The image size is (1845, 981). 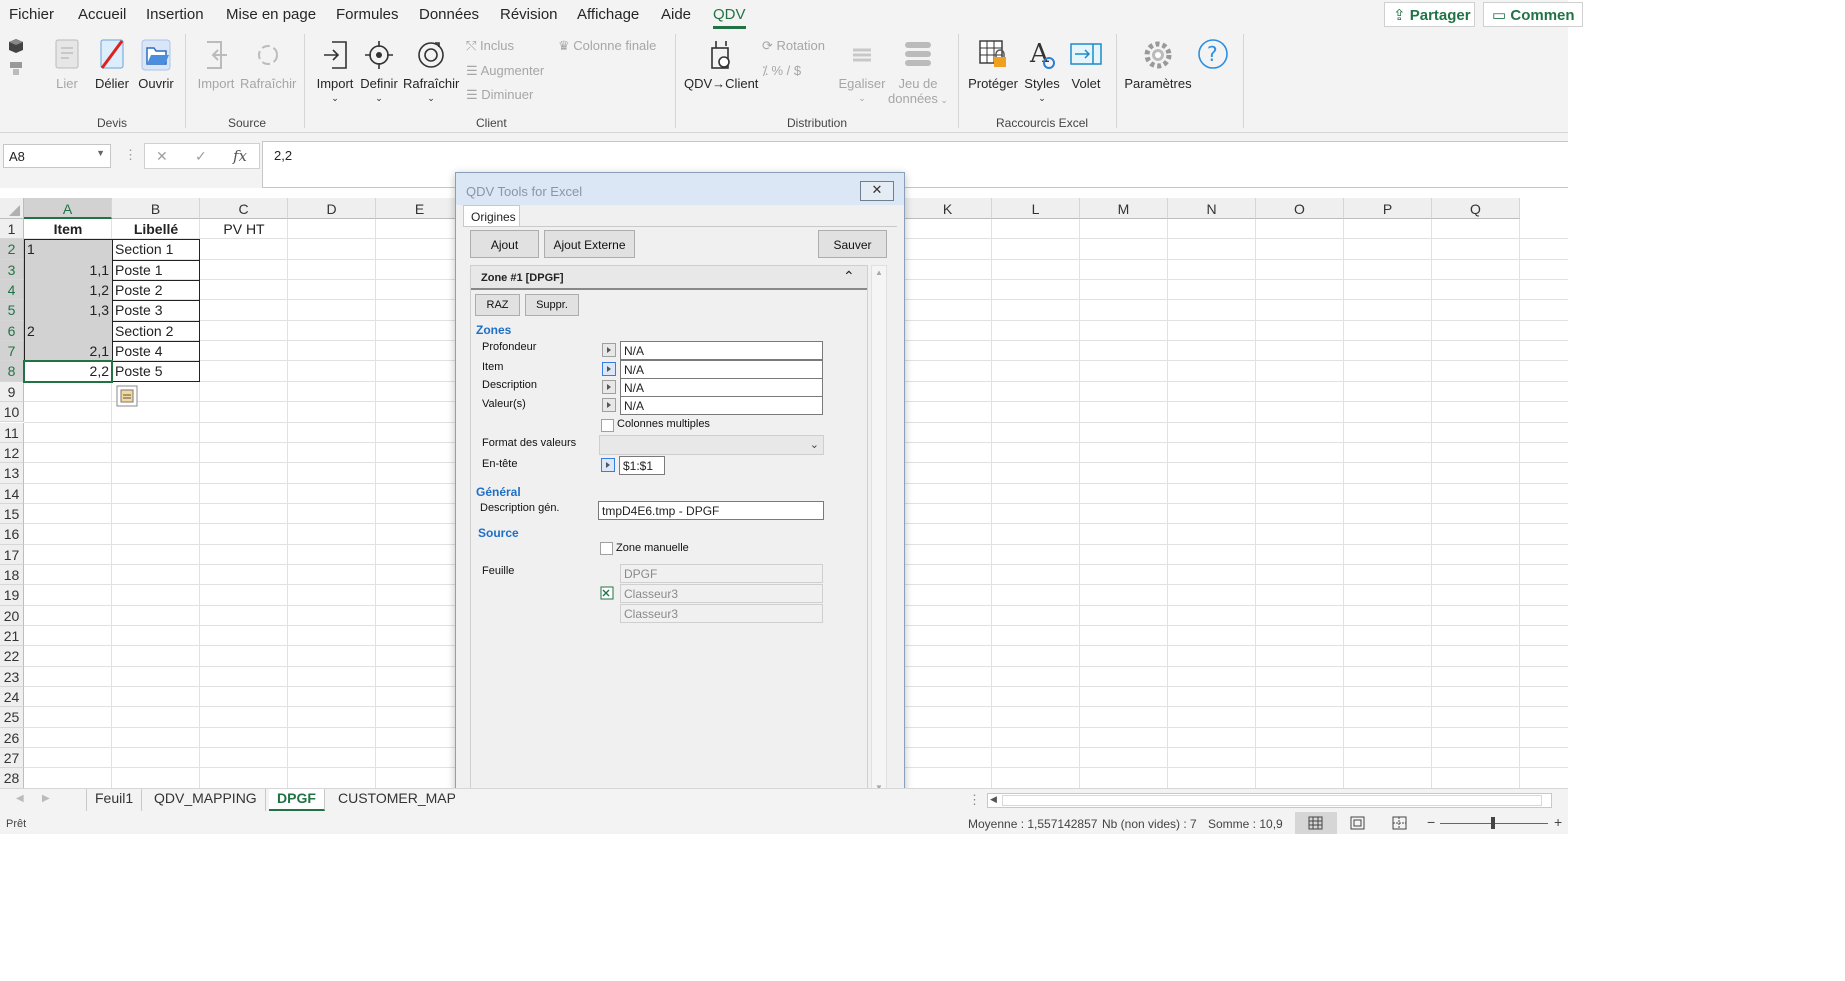 What do you see at coordinates (711, 445) in the screenshot?
I see `format-valeurs-select: ⌄` at bounding box center [711, 445].